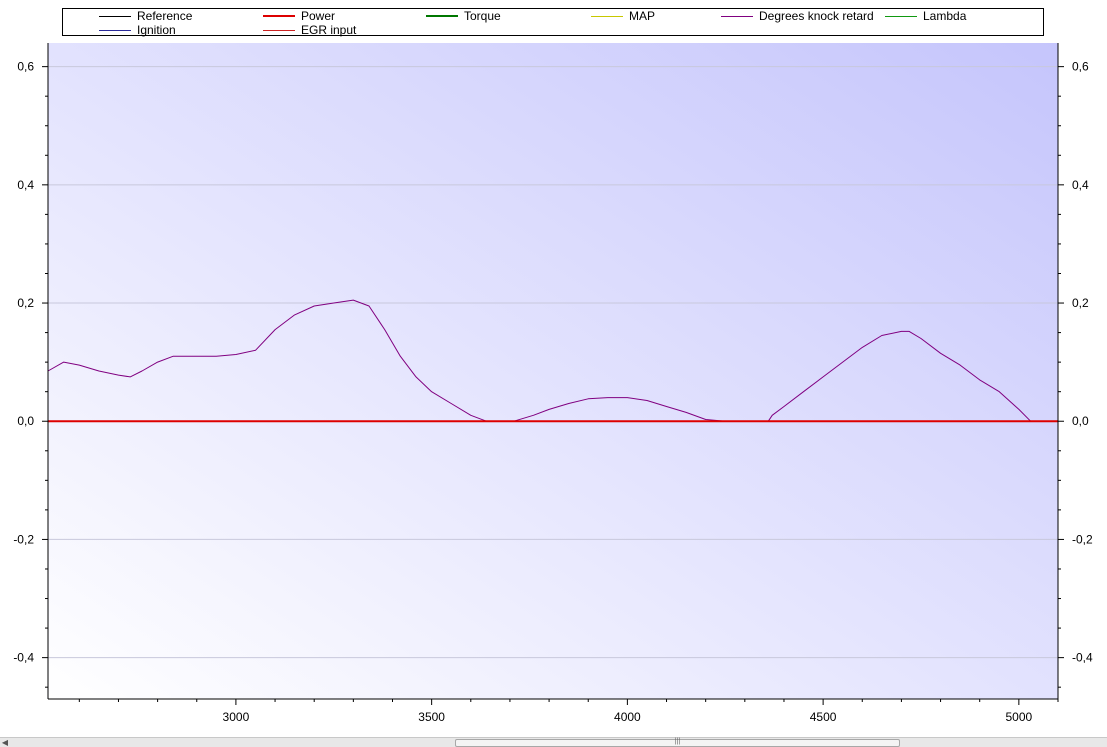  I want to click on scrollbar-thumb: |||, so click(677, 742).